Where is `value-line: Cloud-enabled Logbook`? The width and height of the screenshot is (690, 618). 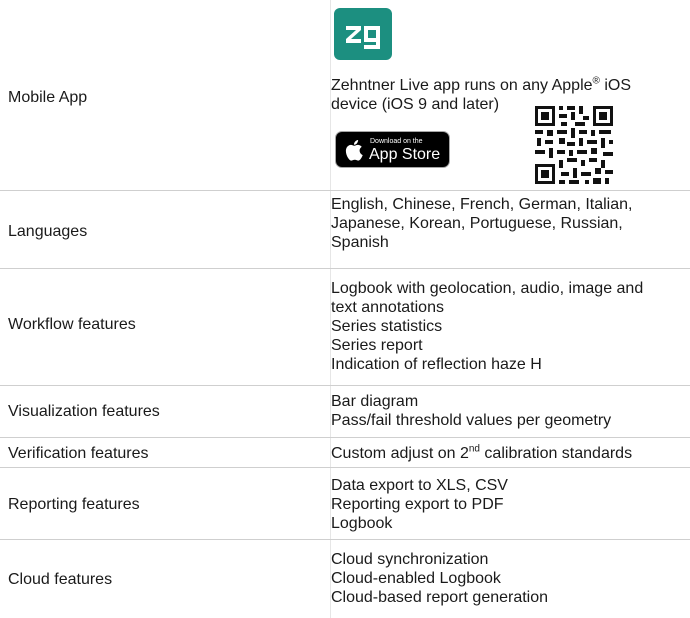
value-line: Cloud-enabled Logbook is located at coordinates (416, 578).